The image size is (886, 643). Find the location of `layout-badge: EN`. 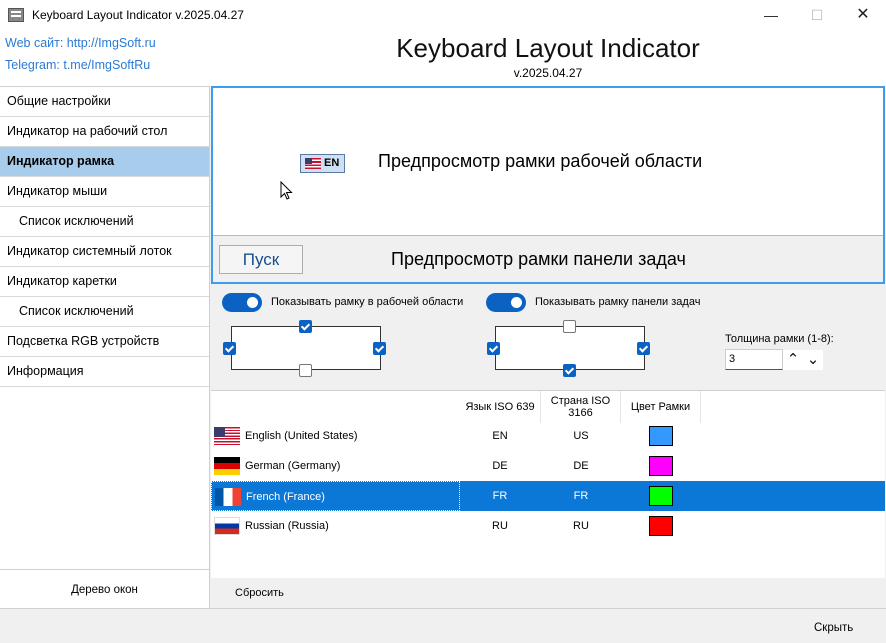

layout-badge: EN is located at coordinates (322, 163).